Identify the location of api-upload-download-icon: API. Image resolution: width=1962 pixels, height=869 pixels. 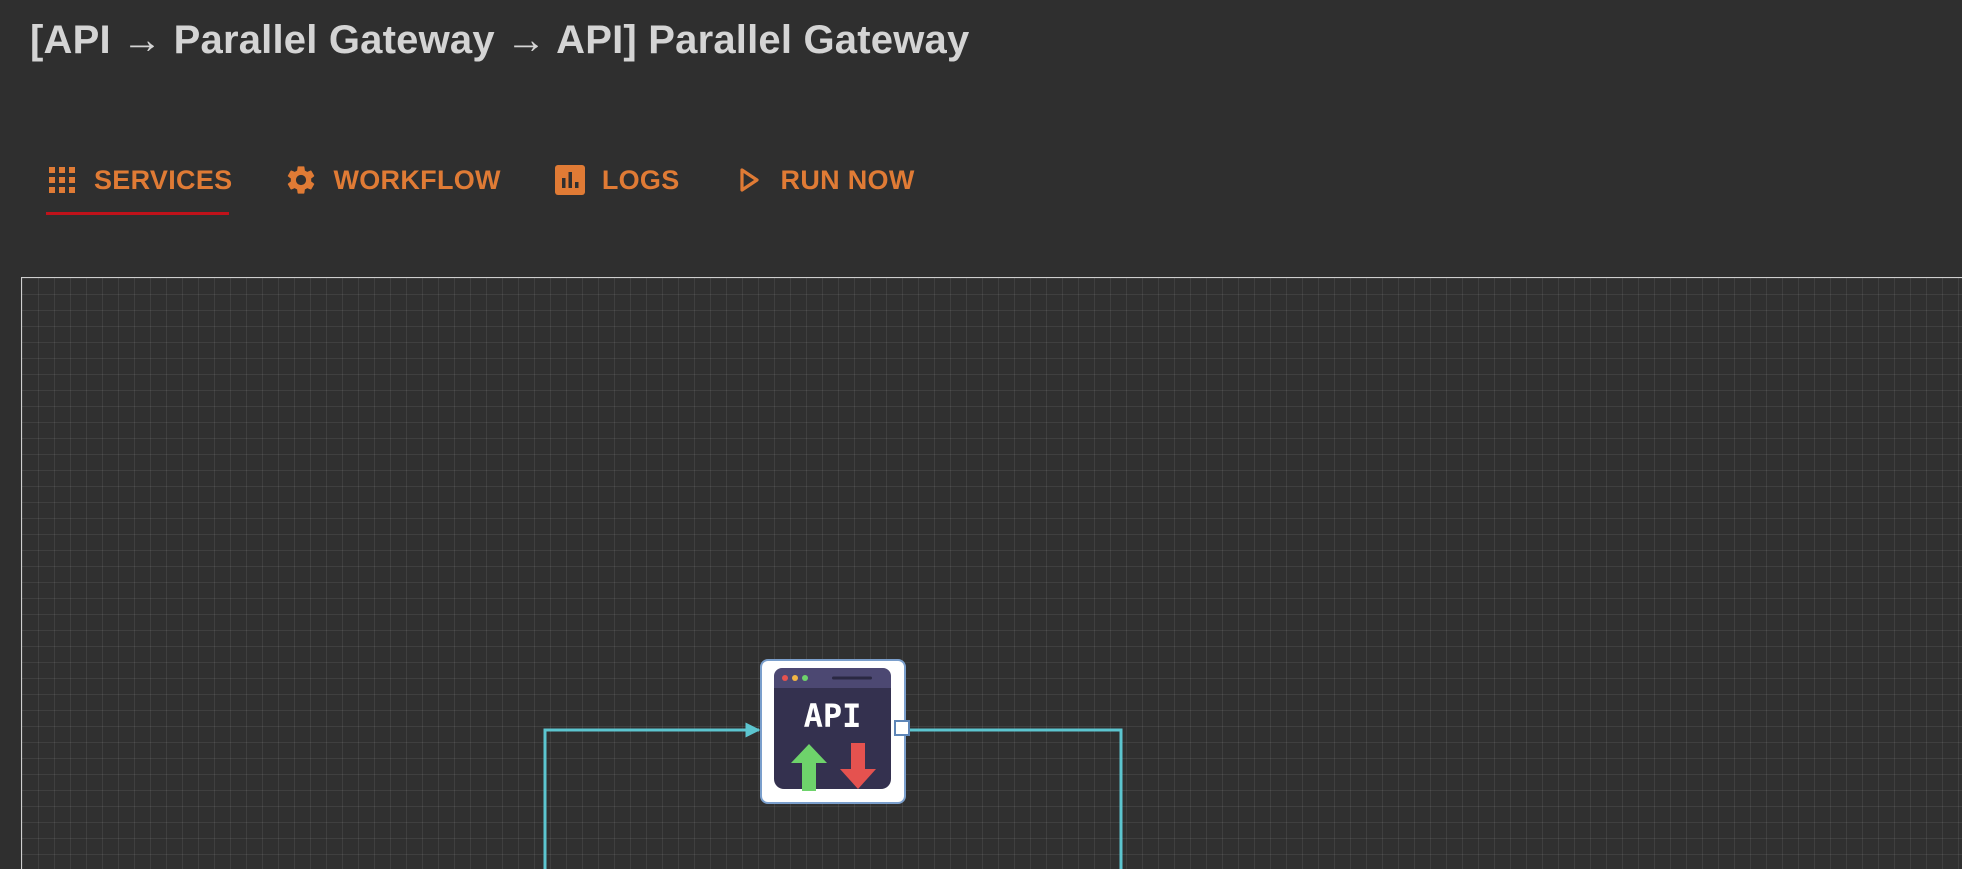
(832, 729).